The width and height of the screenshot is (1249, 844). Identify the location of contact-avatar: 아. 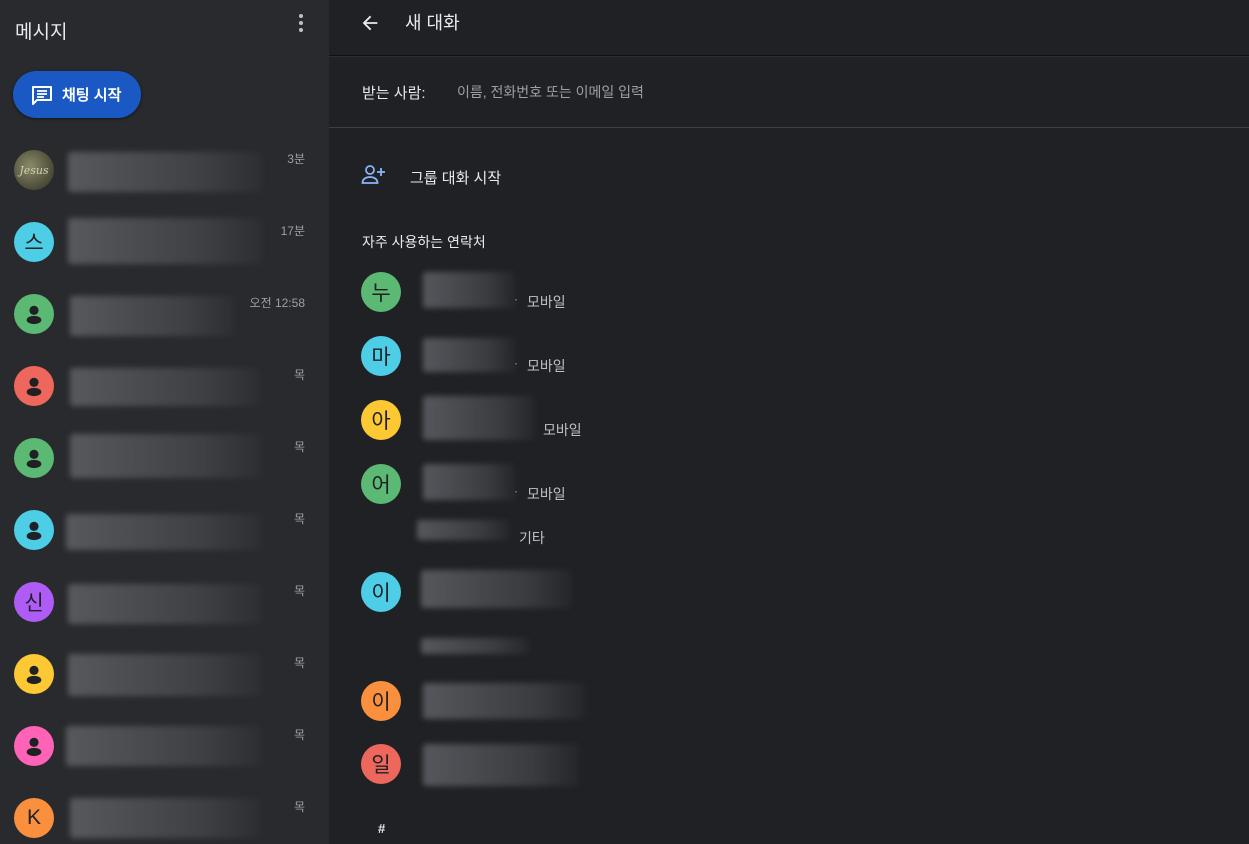
(381, 420).